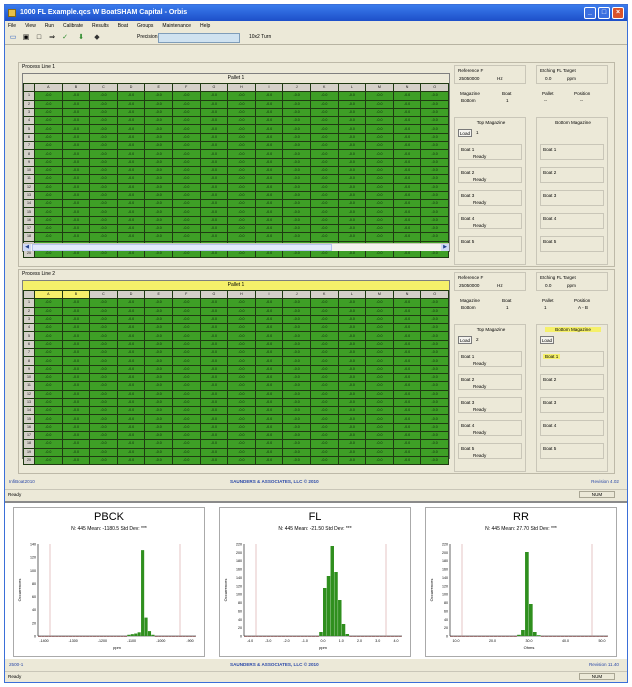 Image resolution: width=632 pixels, height=687 pixels. What do you see at coordinates (73, 26) in the screenshot?
I see `menu-calibrate: Calibrate` at bounding box center [73, 26].